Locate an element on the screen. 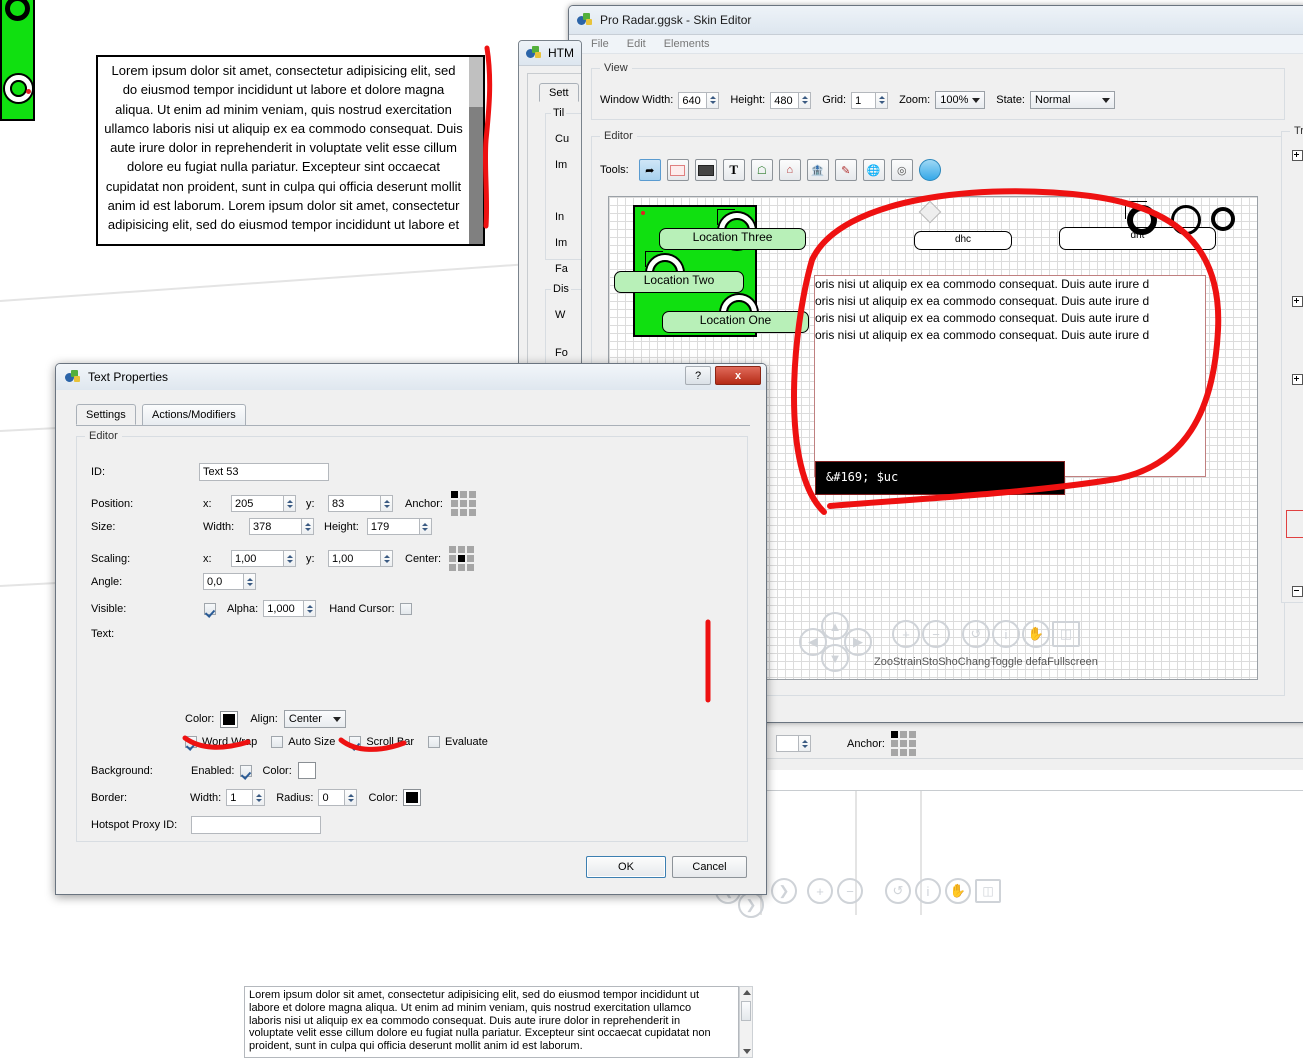  canvas-label-location-two: Location Two is located at coordinates (679, 282).